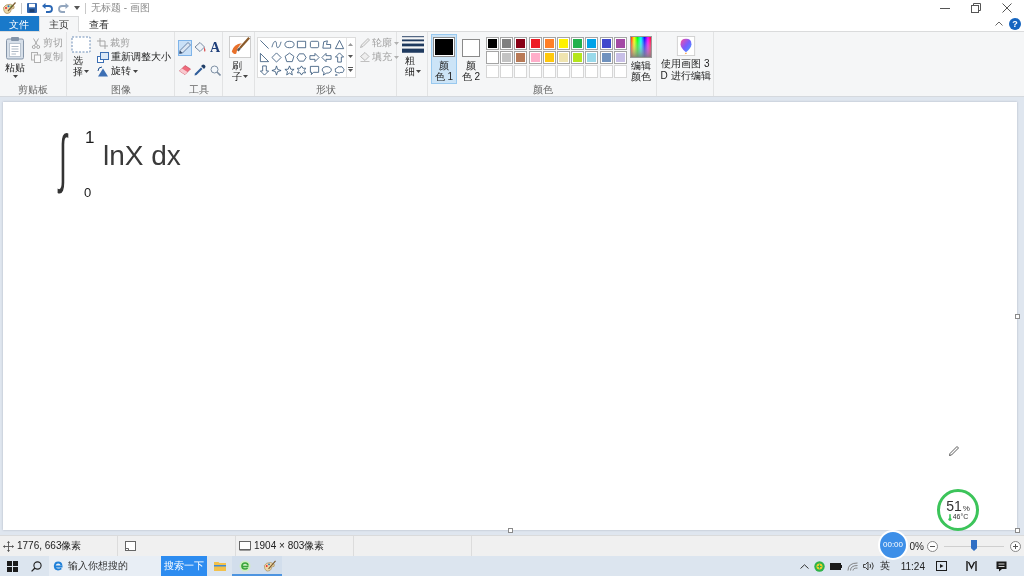  I want to click on size-button: 粗细, so click(413, 59).